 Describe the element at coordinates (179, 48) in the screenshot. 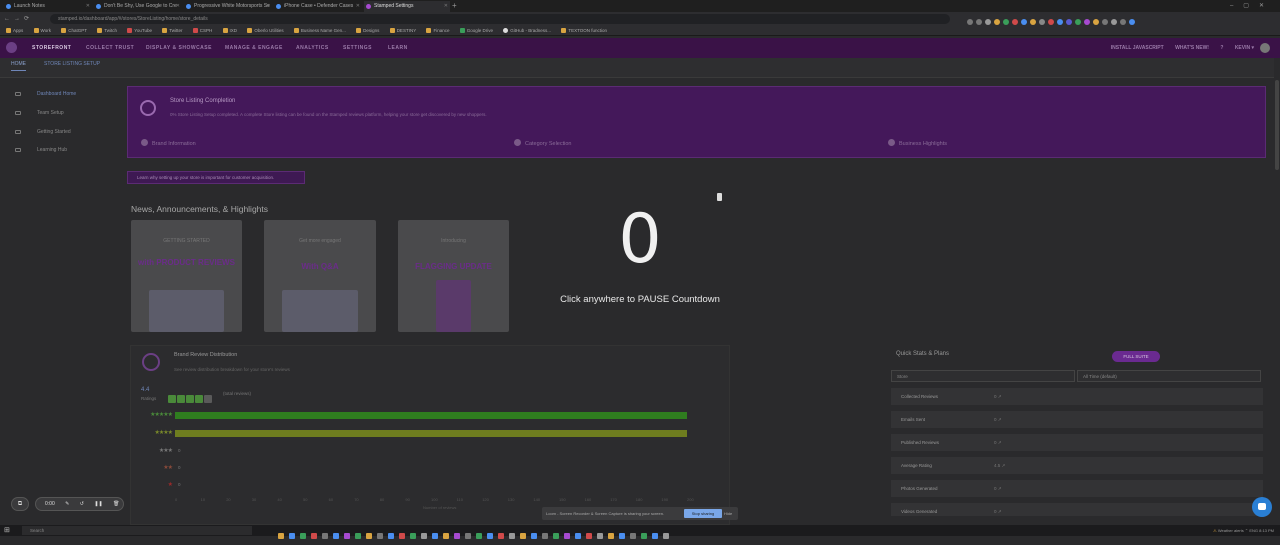

I see `nav-display-showcase: DISPLAY & SHOWCASE` at that location.